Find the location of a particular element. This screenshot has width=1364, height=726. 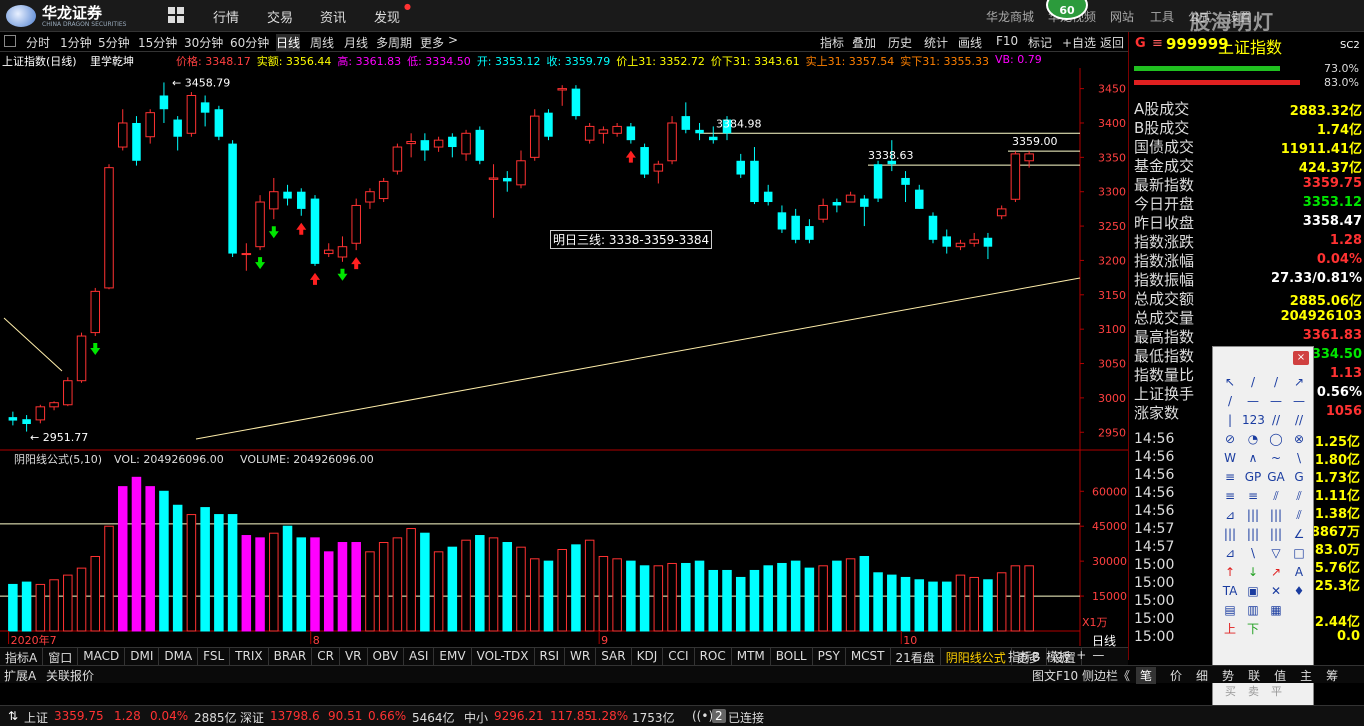

indicator-tab: ASI is located at coordinates (419, 656).